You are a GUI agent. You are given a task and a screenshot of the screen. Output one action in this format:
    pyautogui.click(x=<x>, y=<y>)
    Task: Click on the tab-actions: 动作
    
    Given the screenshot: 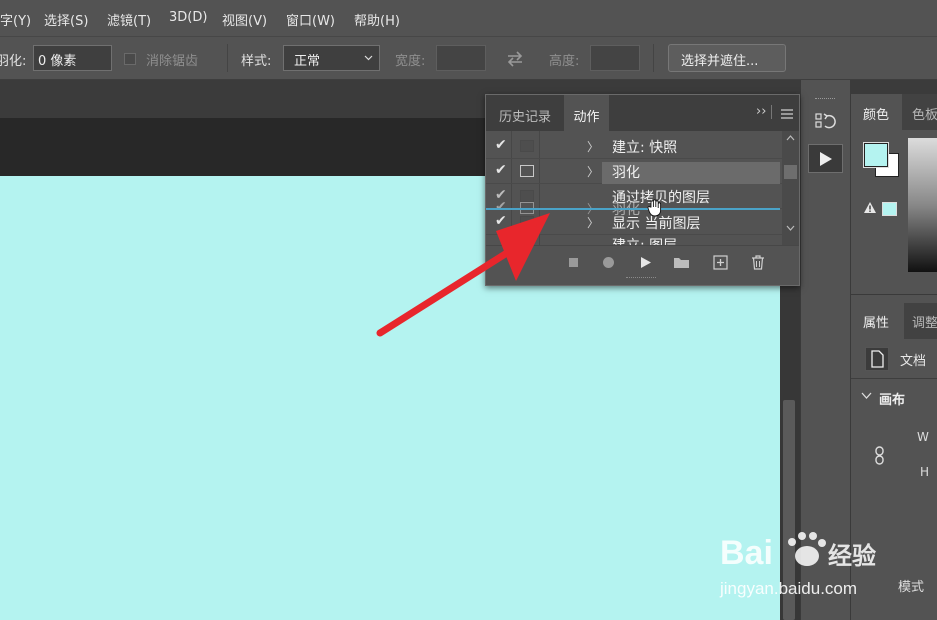 What is the action you would take?
    pyautogui.click(x=586, y=113)
    